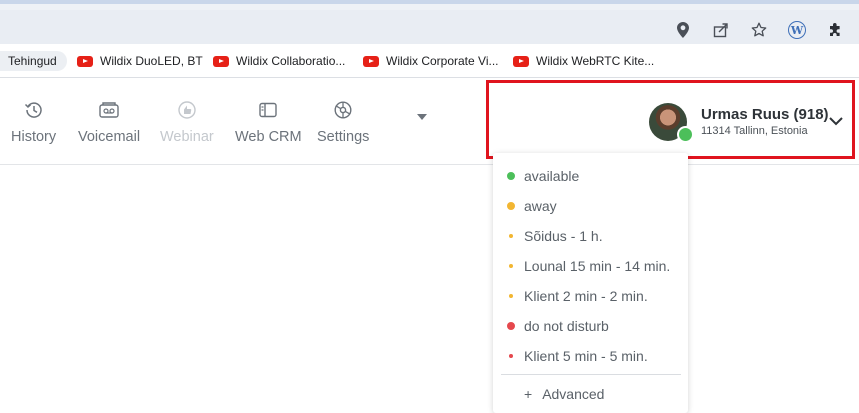 The height and width of the screenshot is (413, 859). What do you see at coordinates (187, 137) in the screenshot?
I see `nav-label: Webinar` at bounding box center [187, 137].